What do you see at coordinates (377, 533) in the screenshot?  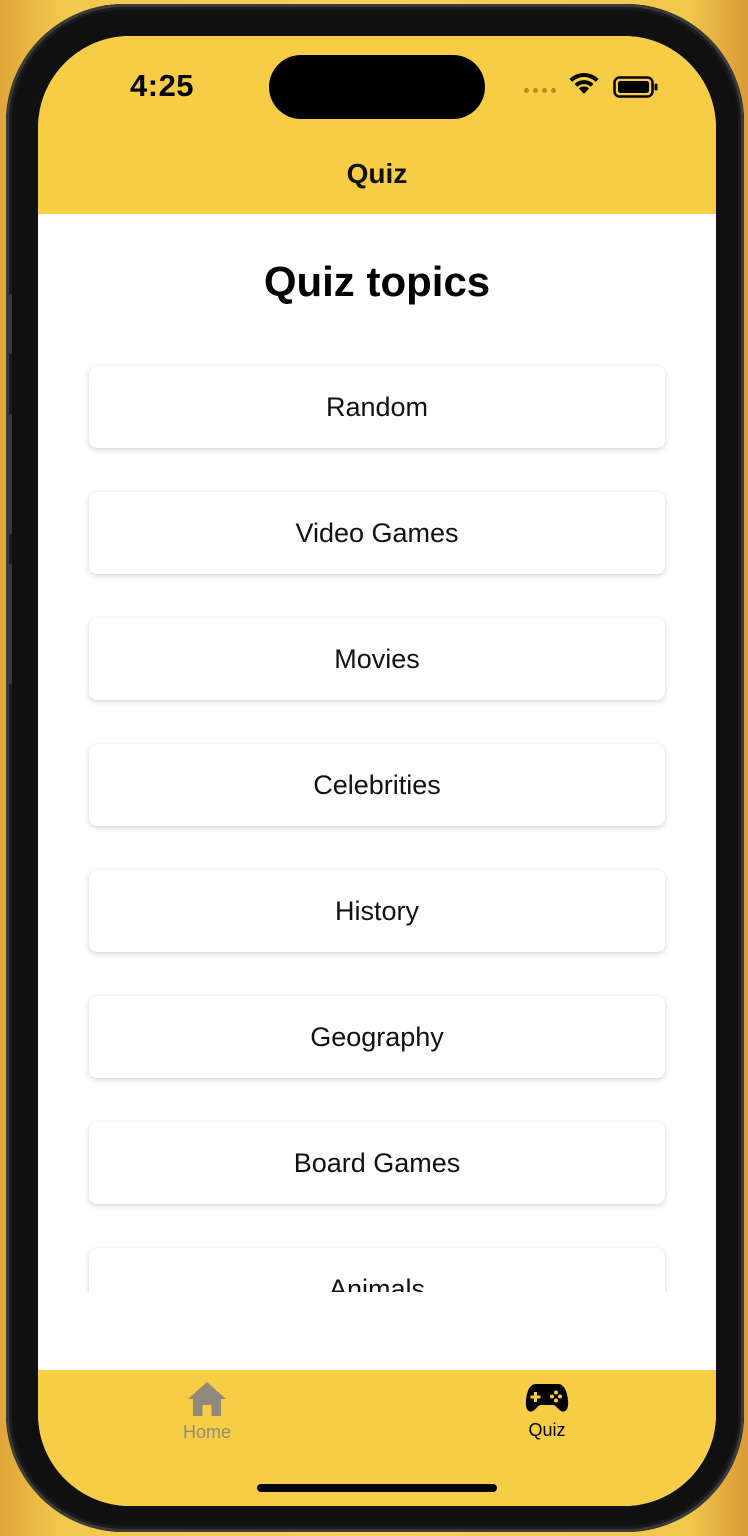 I see `topic-button-video-games: Video Games` at bounding box center [377, 533].